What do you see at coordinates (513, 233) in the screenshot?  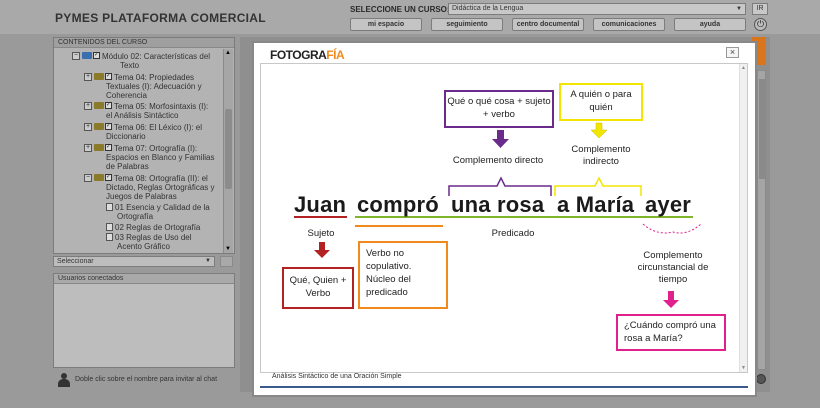 I see `label-predicate: Predicado` at bounding box center [513, 233].